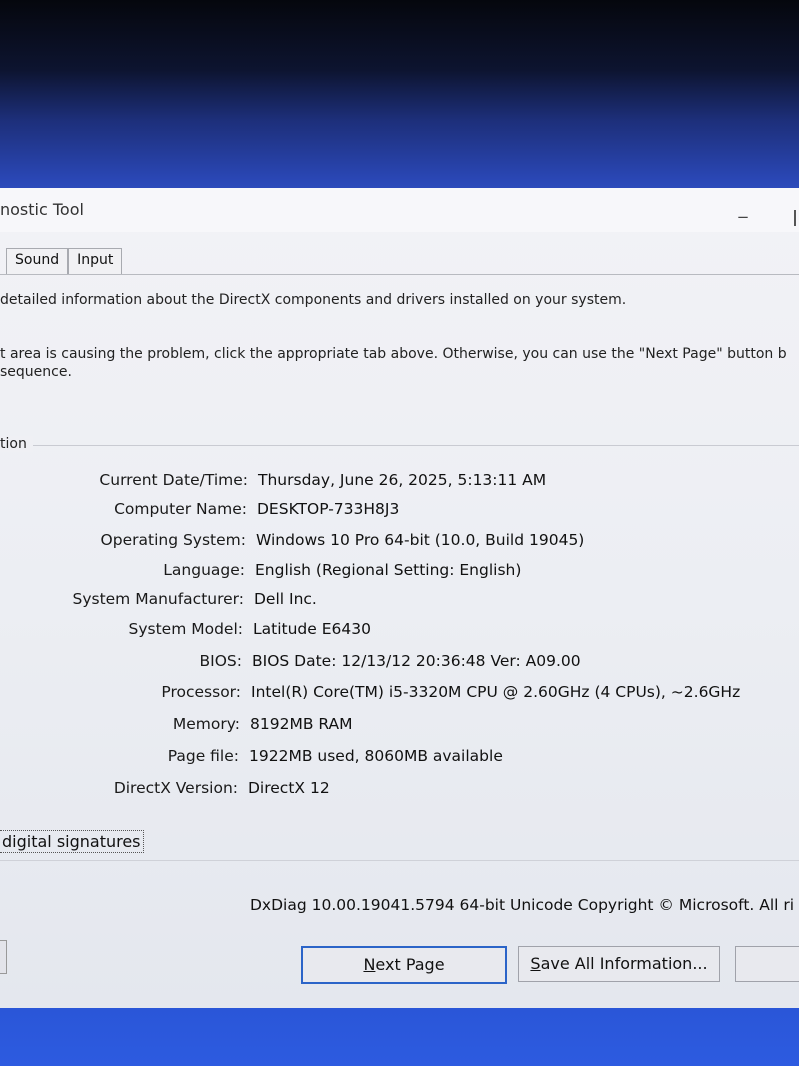  Describe the element at coordinates (404, 965) in the screenshot. I see `next-page-button: Next Page` at that location.